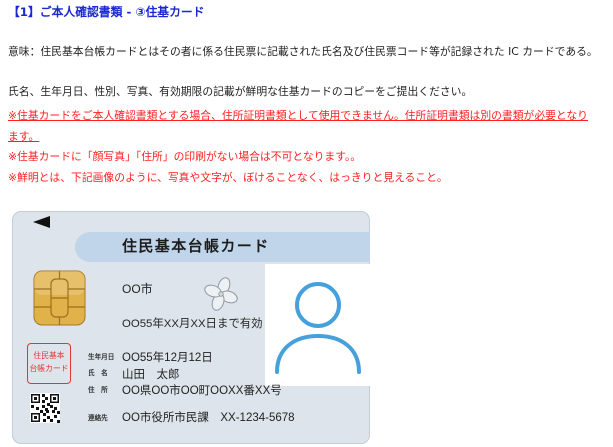 This screenshot has width=613, height=447. What do you see at coordinates (221, 294) in the screenshot?
I see `flower-emblem-icon` at bounding box center [221, 294].